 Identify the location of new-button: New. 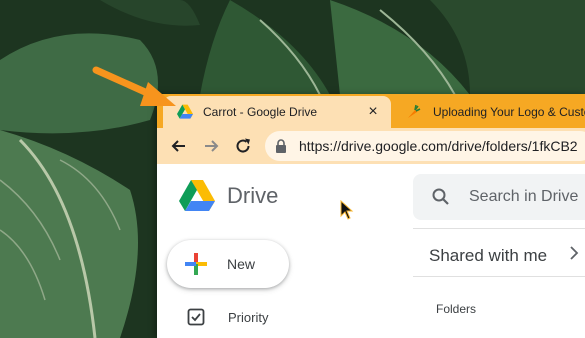
(228, 264).